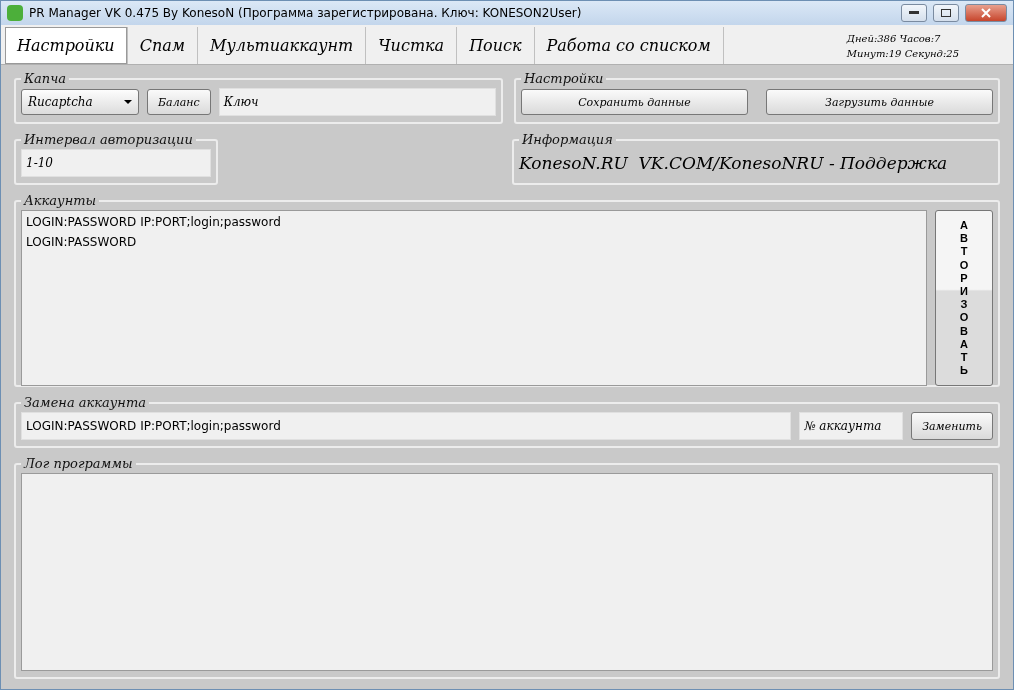 This screenshot has height=690, width=1014. What do you see at coordinates (108, 139) in the screenshot?
I see `group-title: Интервал авторизации` at bounding box center [108, 139].